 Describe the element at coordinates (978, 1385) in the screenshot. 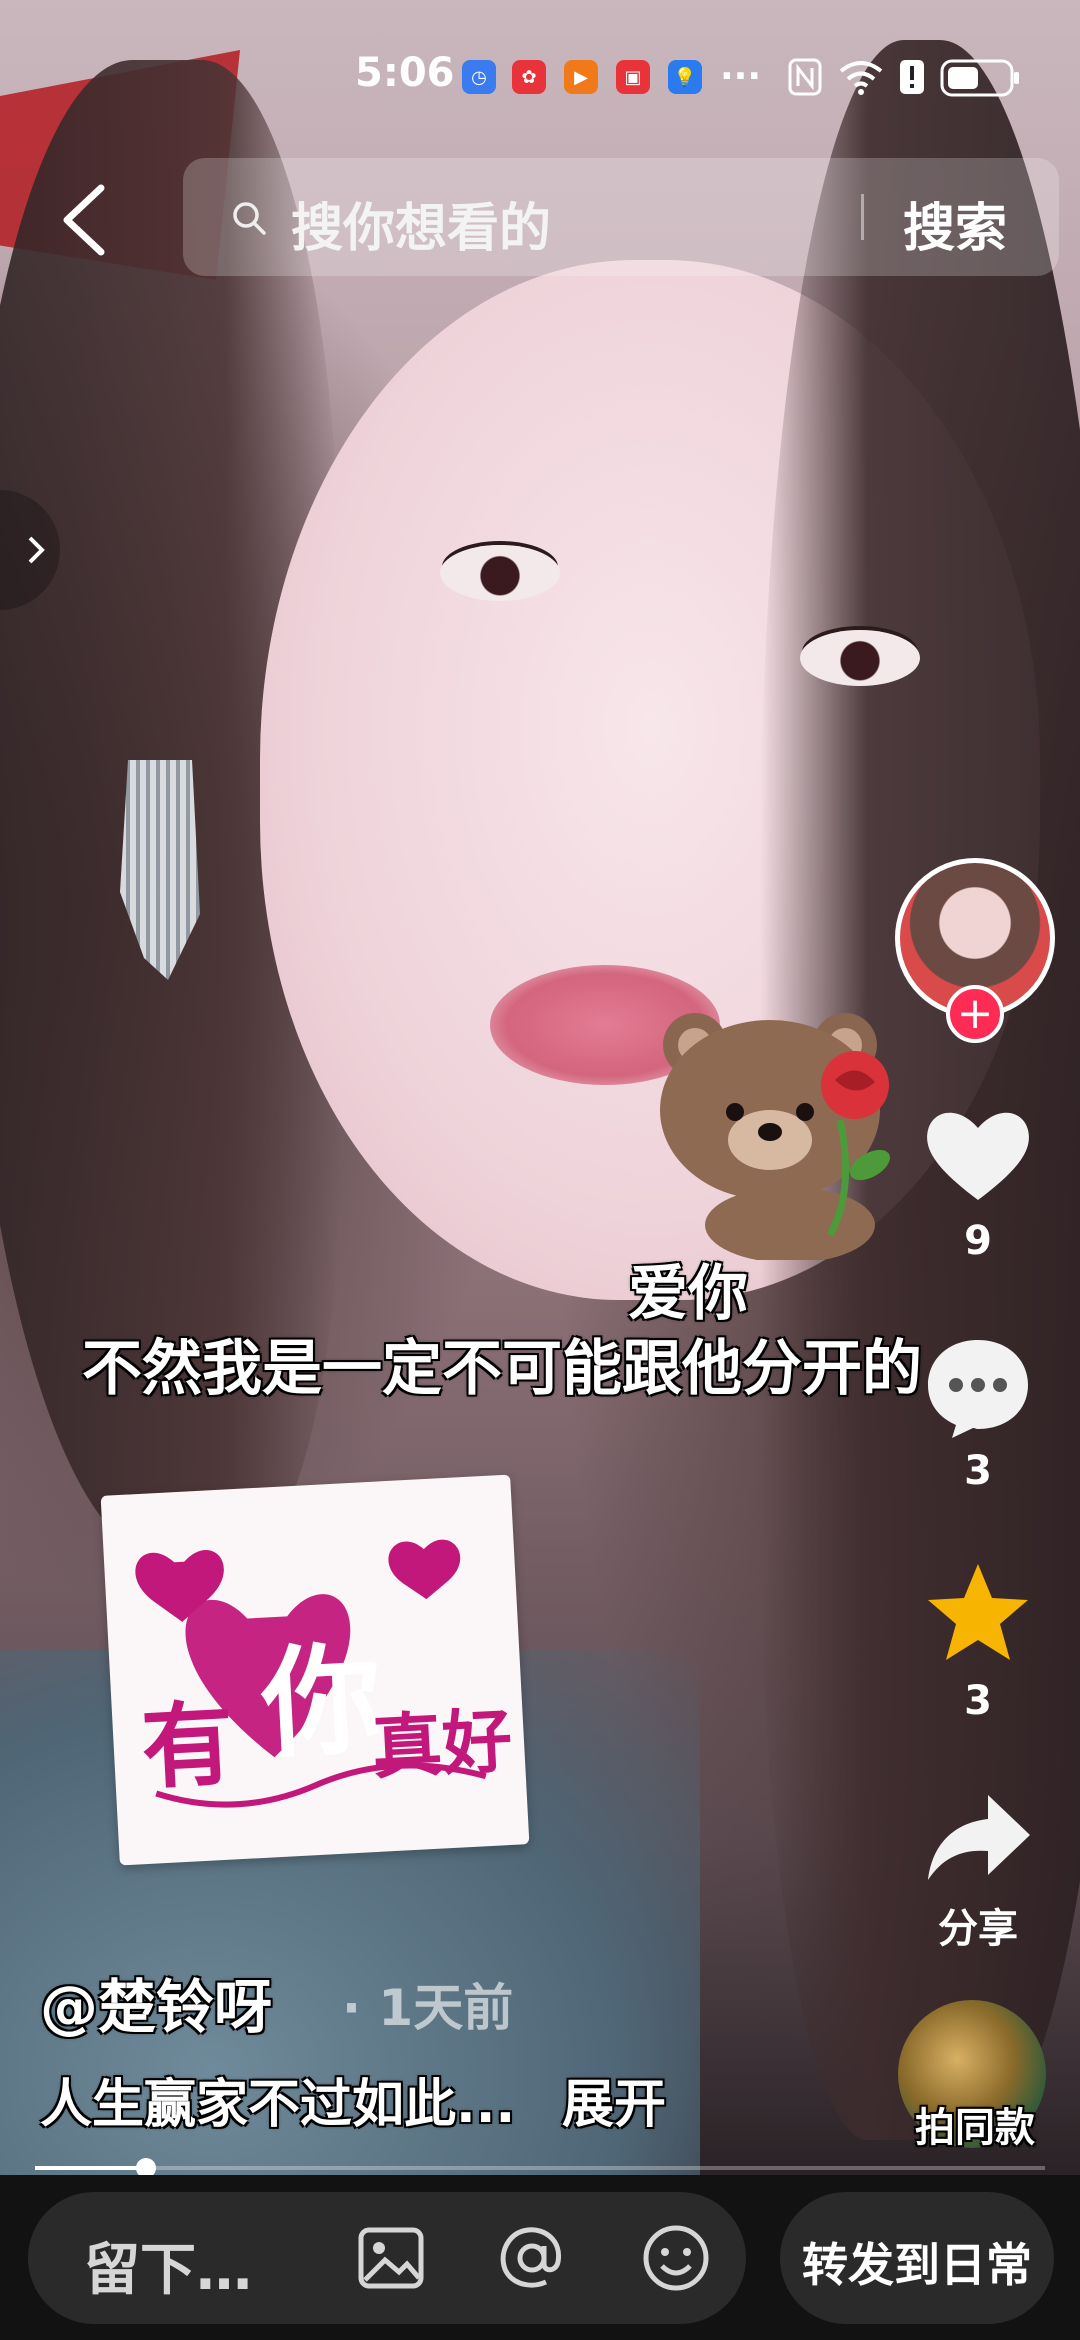

I see `comment-button` at that location.